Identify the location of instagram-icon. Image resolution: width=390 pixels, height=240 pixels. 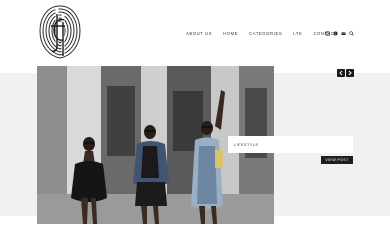
(327, 33).